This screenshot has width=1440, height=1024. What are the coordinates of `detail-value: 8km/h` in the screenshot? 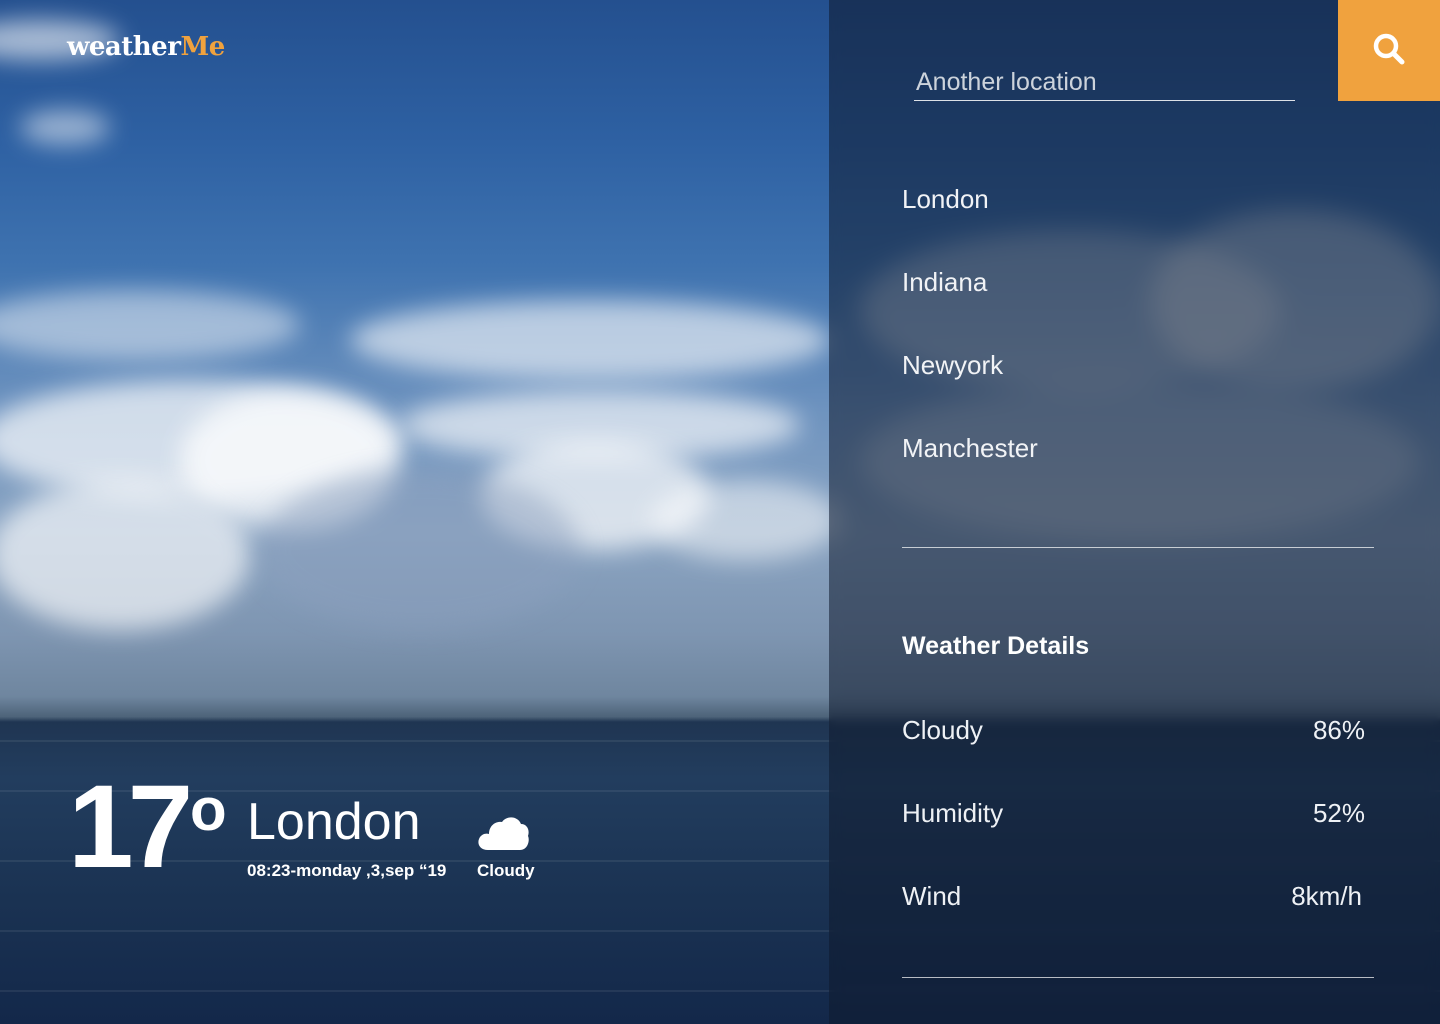 It's located at (1326, 895).